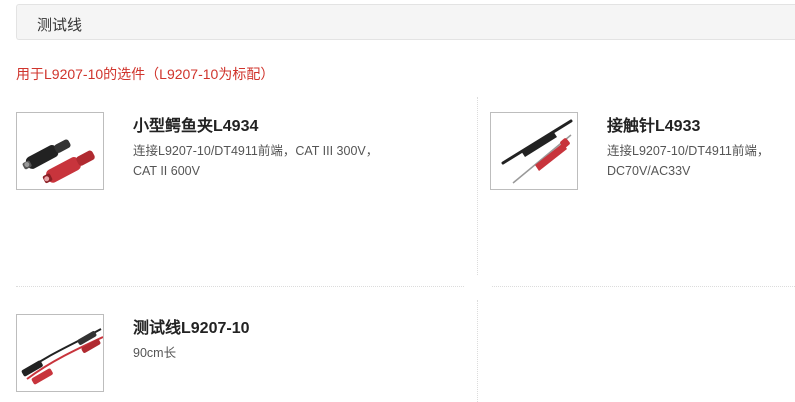 This screenshot has height=402, width=795. What do you see at coordinates (405, 22) in the screenshot?
I see `section-header: 测试线` at bounding box center [405, 22].